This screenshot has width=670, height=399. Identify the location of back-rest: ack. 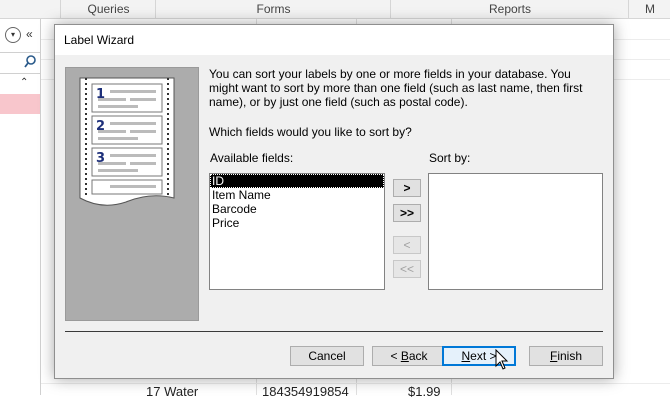
(418, 356).